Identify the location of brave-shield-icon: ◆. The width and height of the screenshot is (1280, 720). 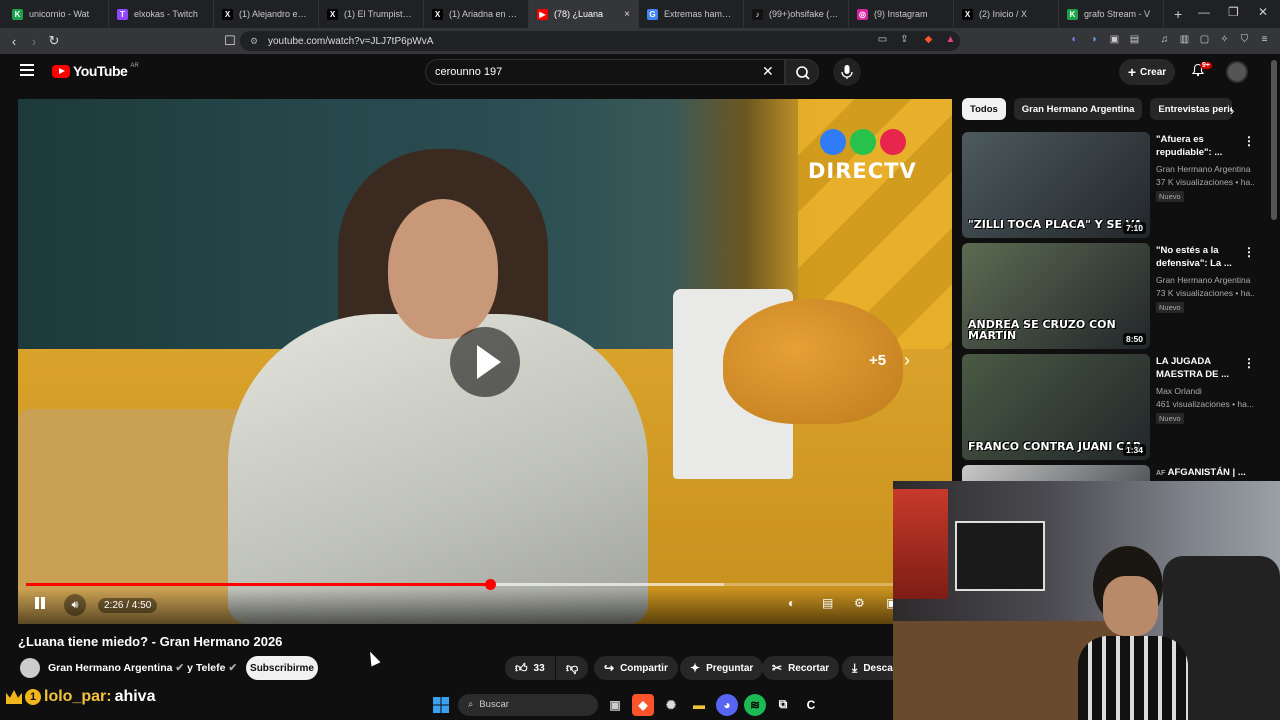
(928, 40).